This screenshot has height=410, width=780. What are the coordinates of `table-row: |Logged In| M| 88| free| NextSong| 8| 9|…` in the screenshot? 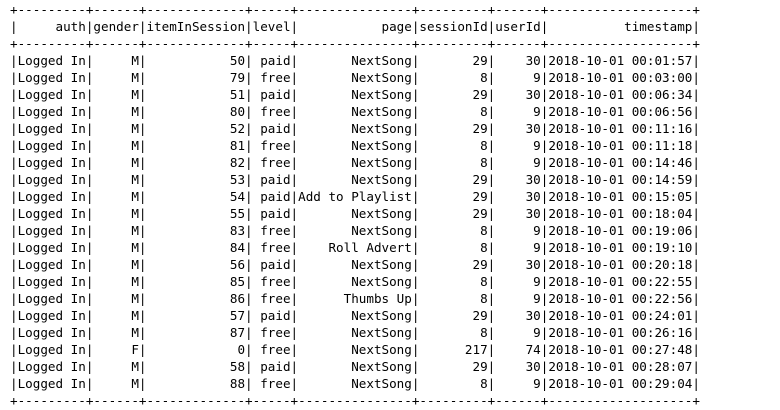 It's located at (355, 383).